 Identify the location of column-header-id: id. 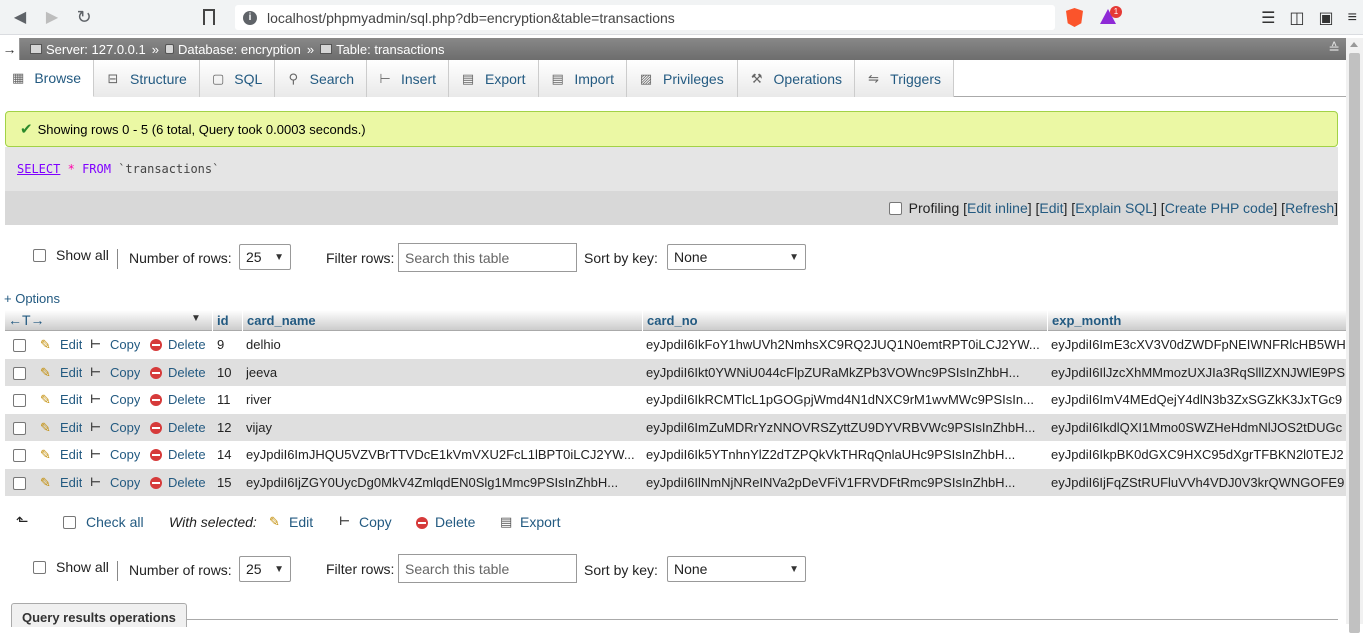
(229, 320).